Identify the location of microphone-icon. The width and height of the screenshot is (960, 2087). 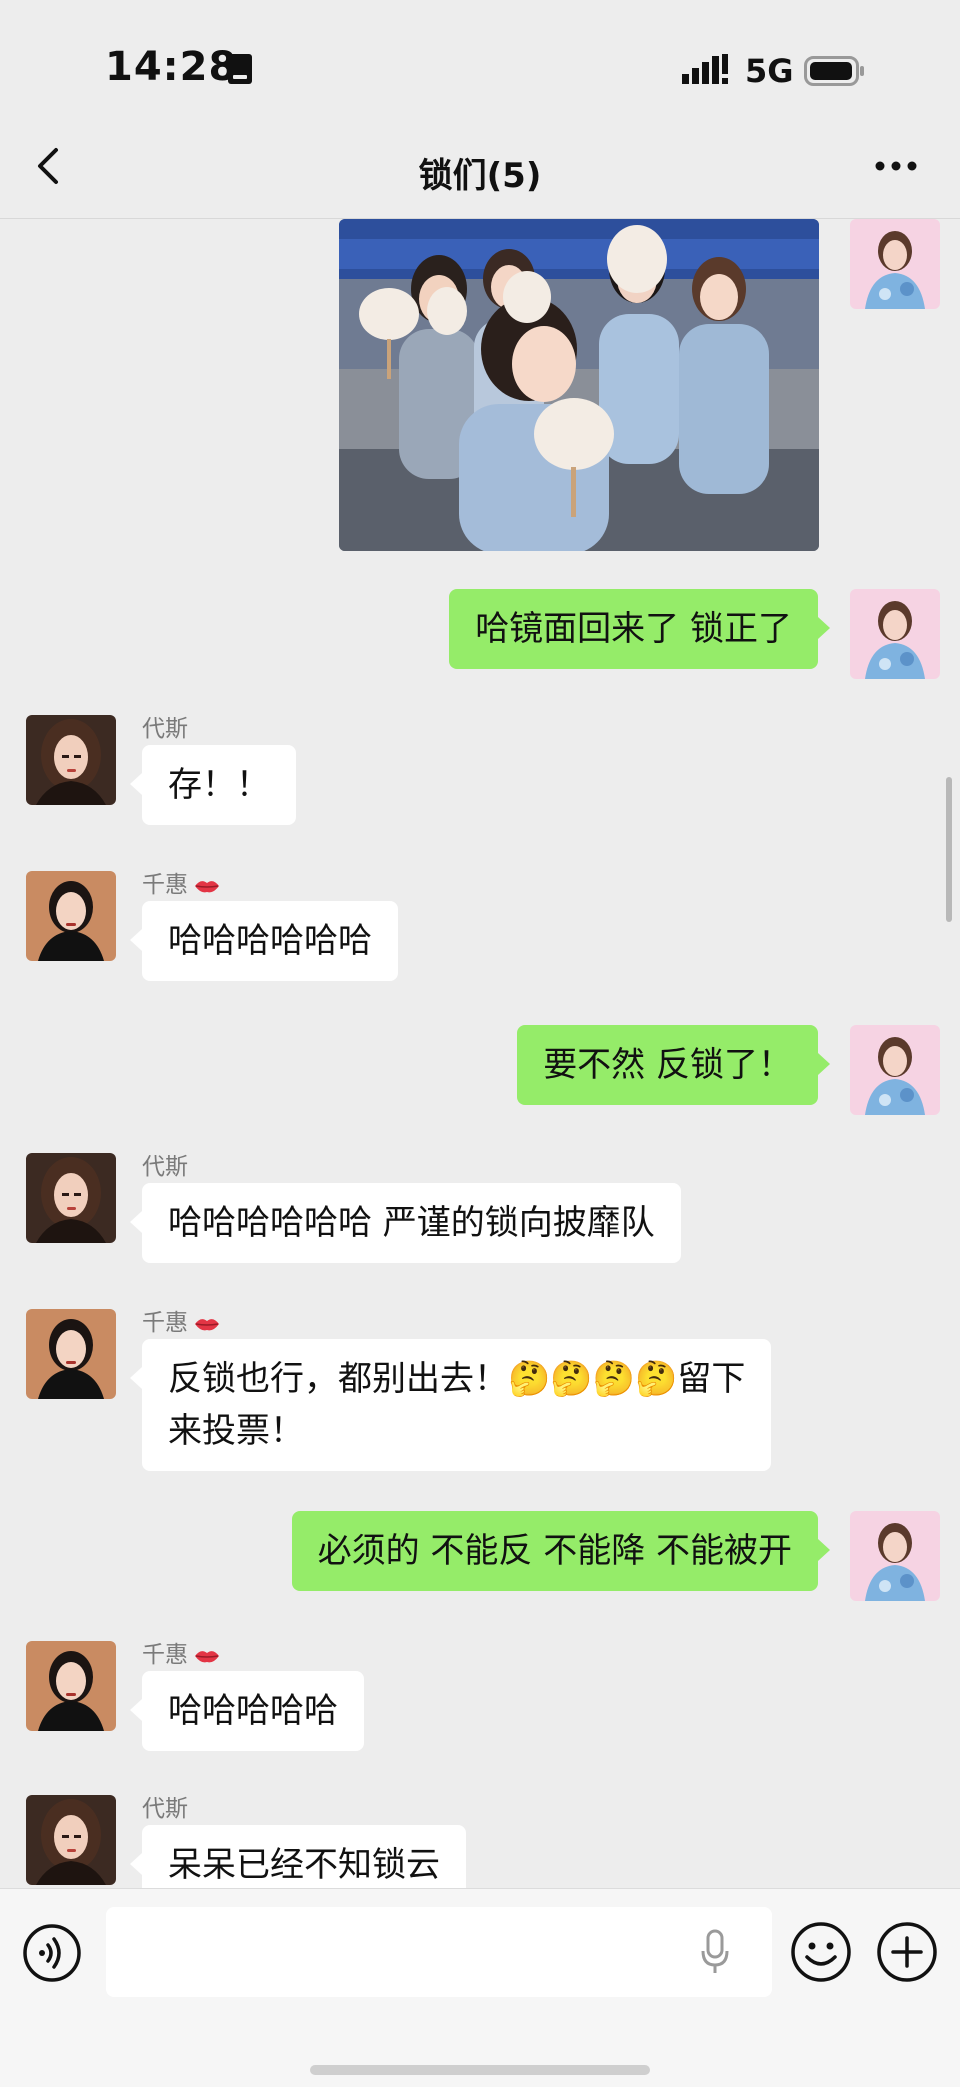
(715, 1952).